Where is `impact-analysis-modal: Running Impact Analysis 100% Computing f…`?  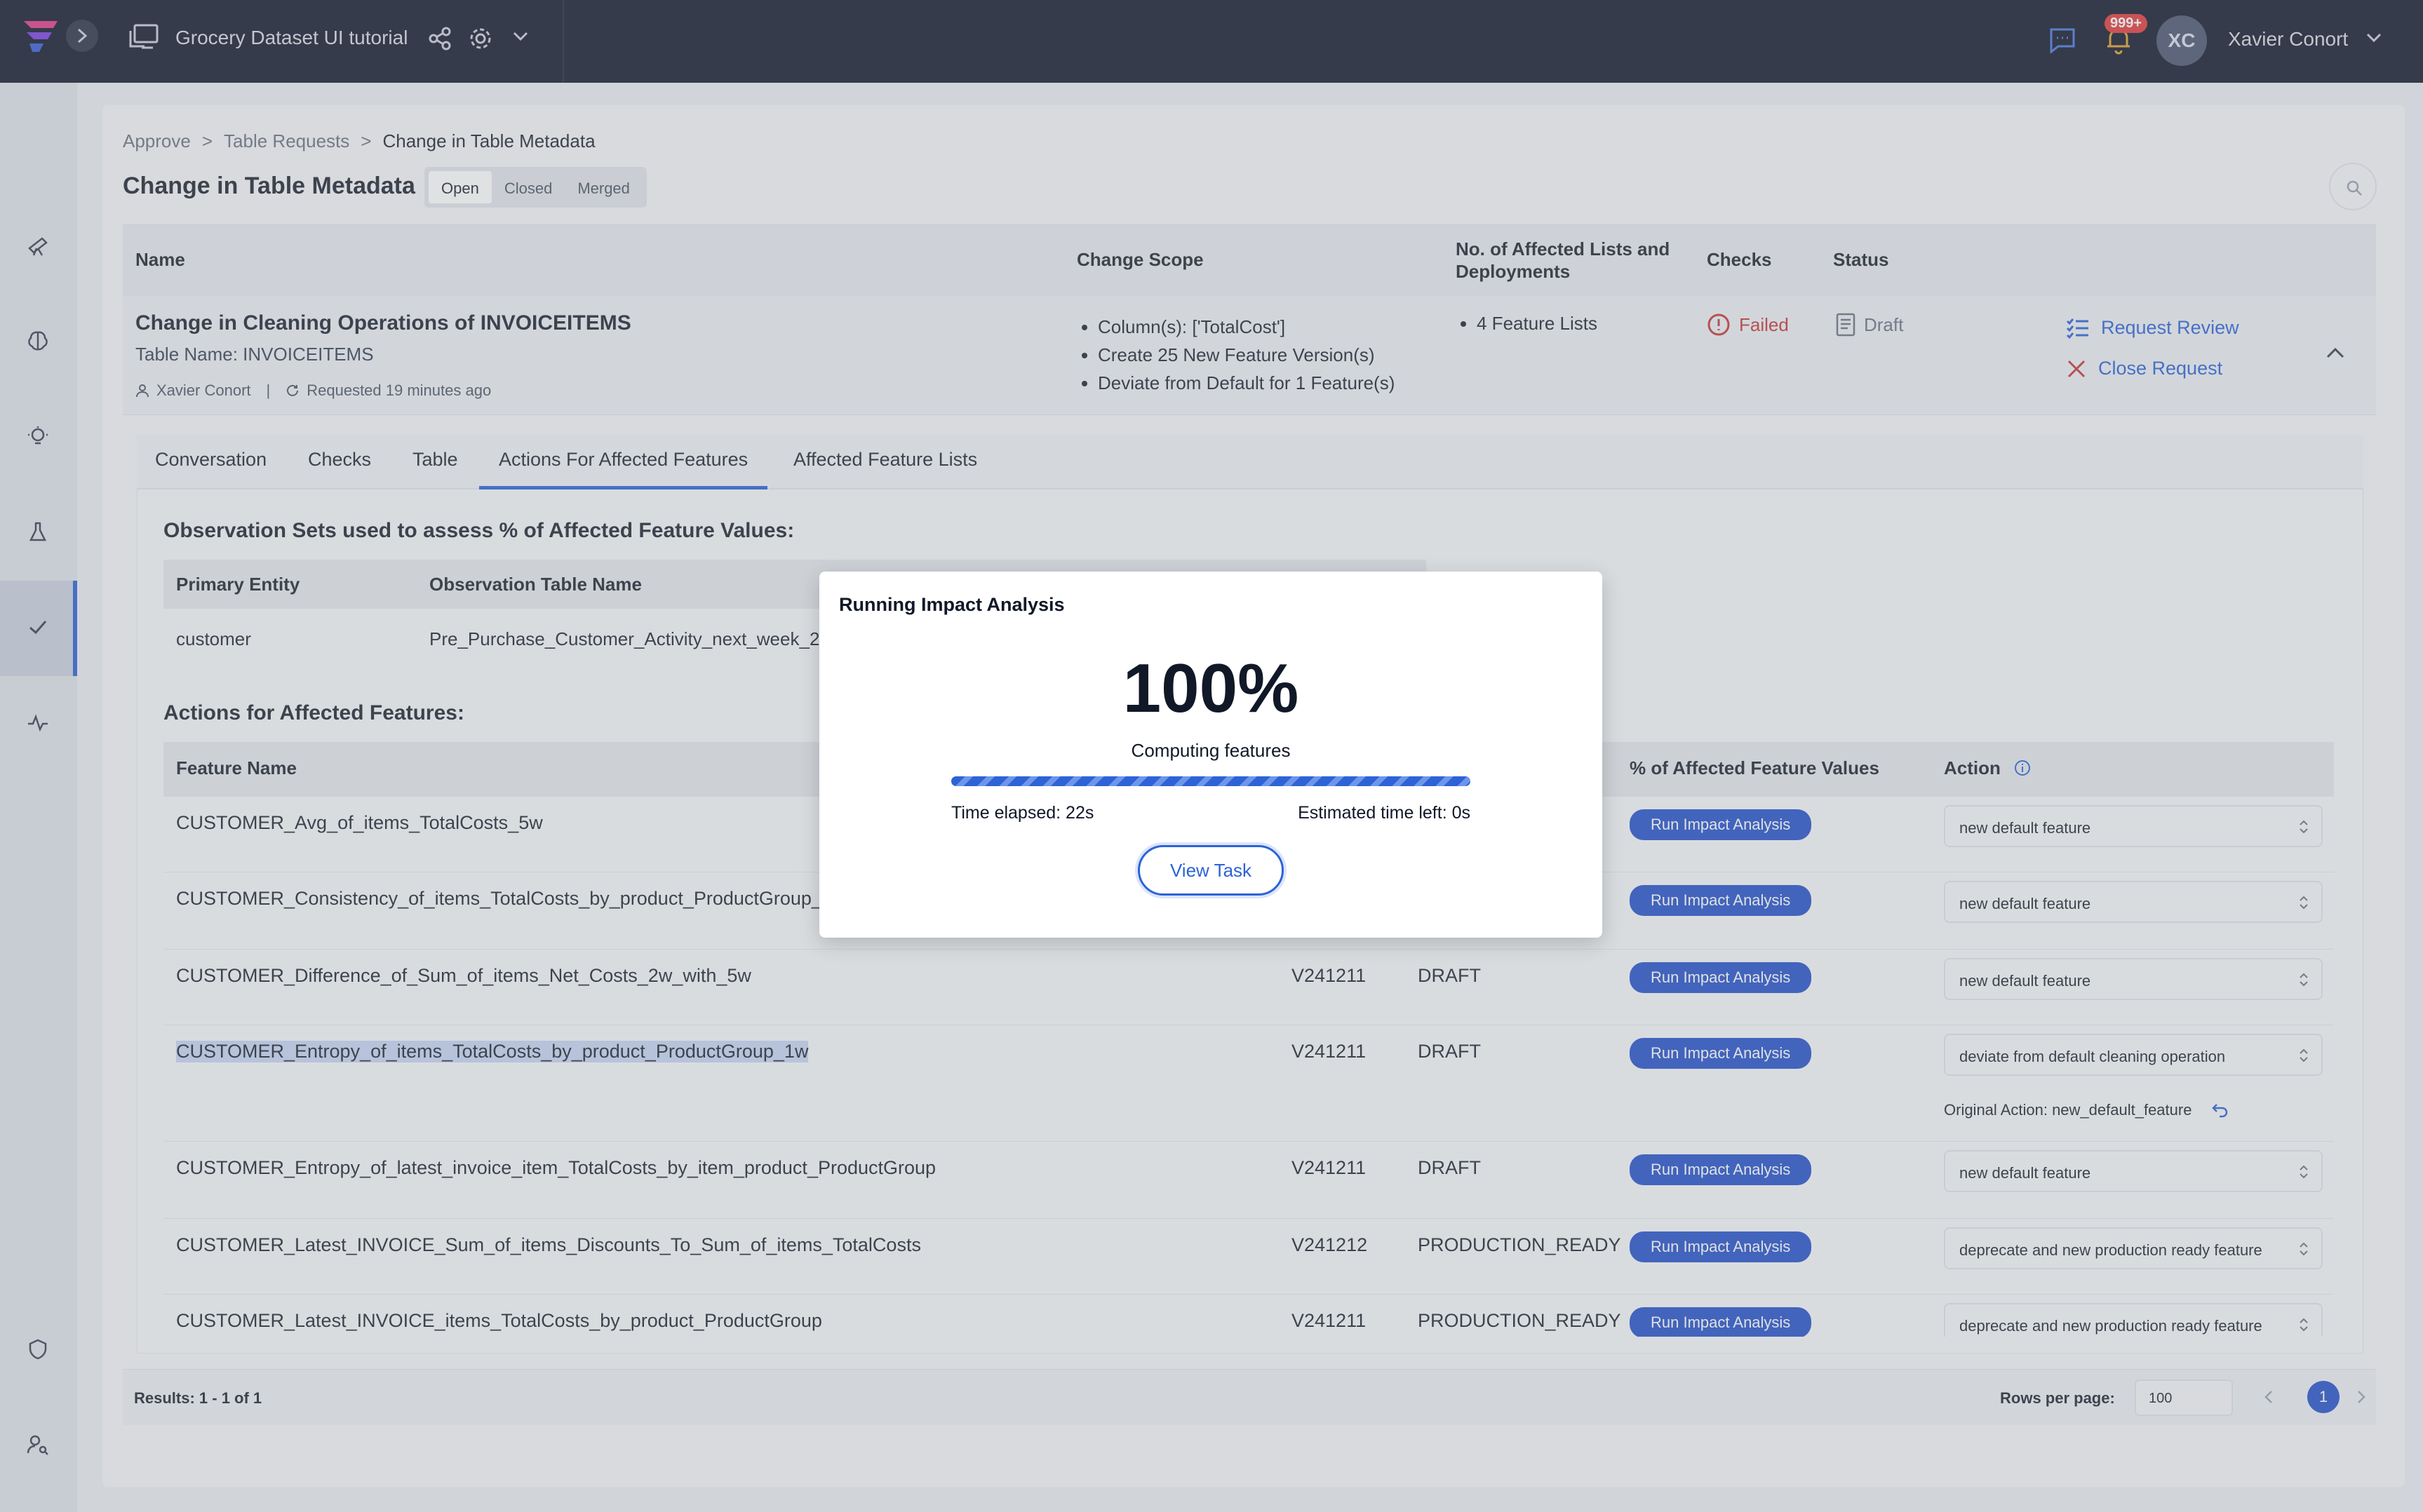
impact-analysis-modal: Running Impact Analysis 100% Computing f… is located at coordinates (1211, 755).